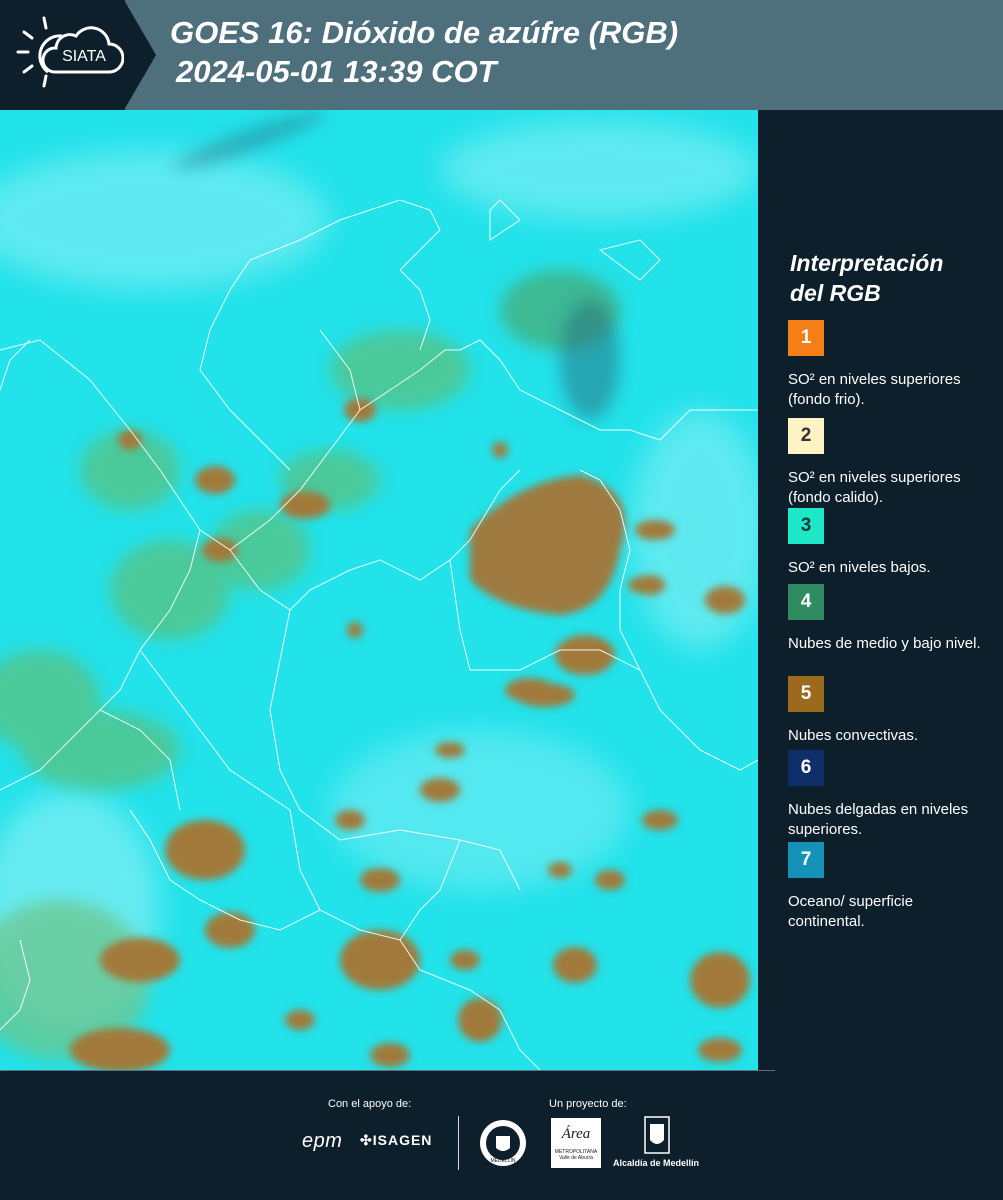  Describe the element at coordinates (424, 32) in the screenshot. I see `page-title: GOES 16: Dióxido de azúfre (RGB)` at that location.